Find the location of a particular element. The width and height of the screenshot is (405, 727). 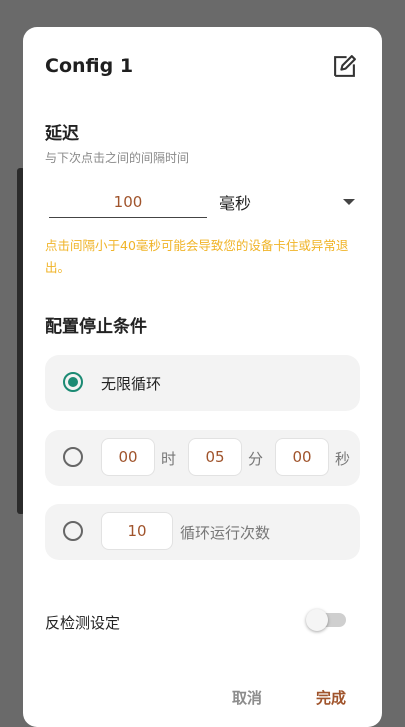

dialog-title: Config 1 is located at coordinates (89, 66).